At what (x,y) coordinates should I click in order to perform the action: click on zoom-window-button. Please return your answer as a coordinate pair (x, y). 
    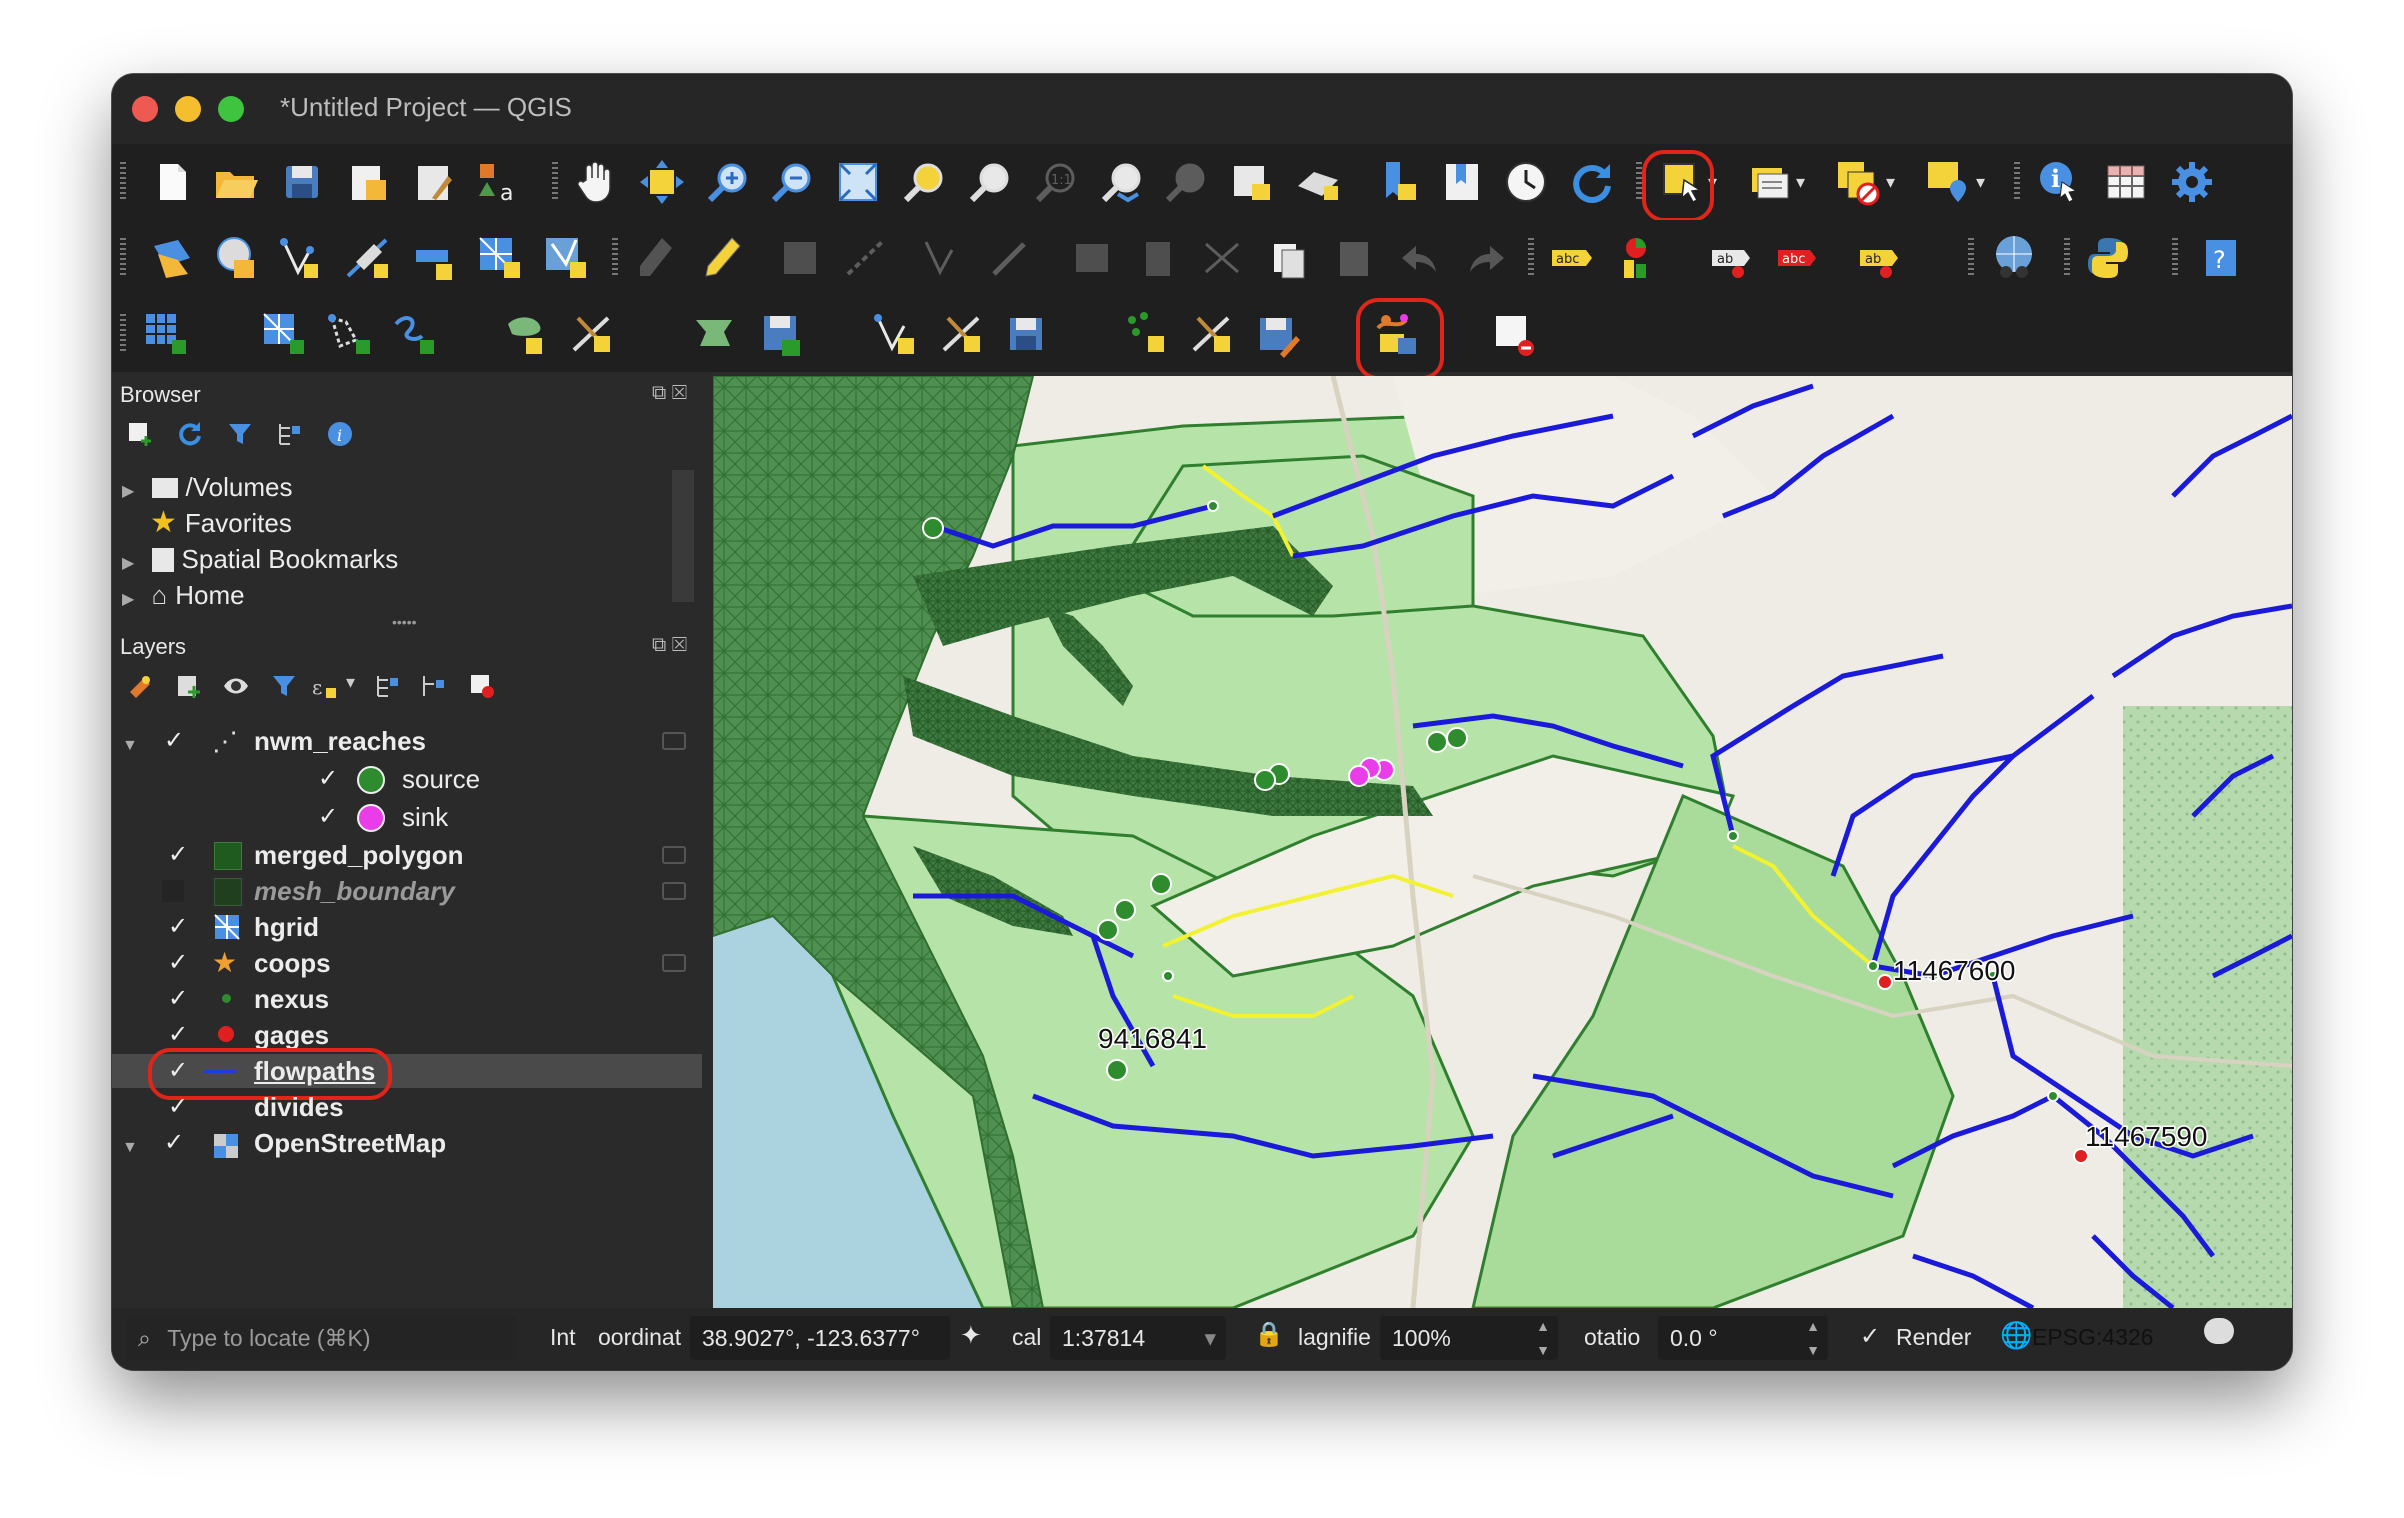
    Looking at the image, I should click on (231, 109).